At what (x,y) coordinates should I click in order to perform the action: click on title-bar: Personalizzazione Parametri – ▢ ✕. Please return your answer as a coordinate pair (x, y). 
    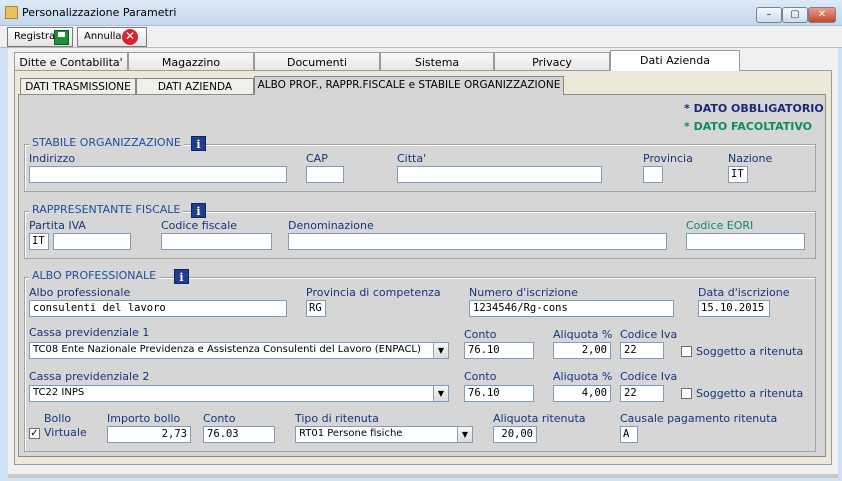
    Looking at the image, I should click on (421, 13).